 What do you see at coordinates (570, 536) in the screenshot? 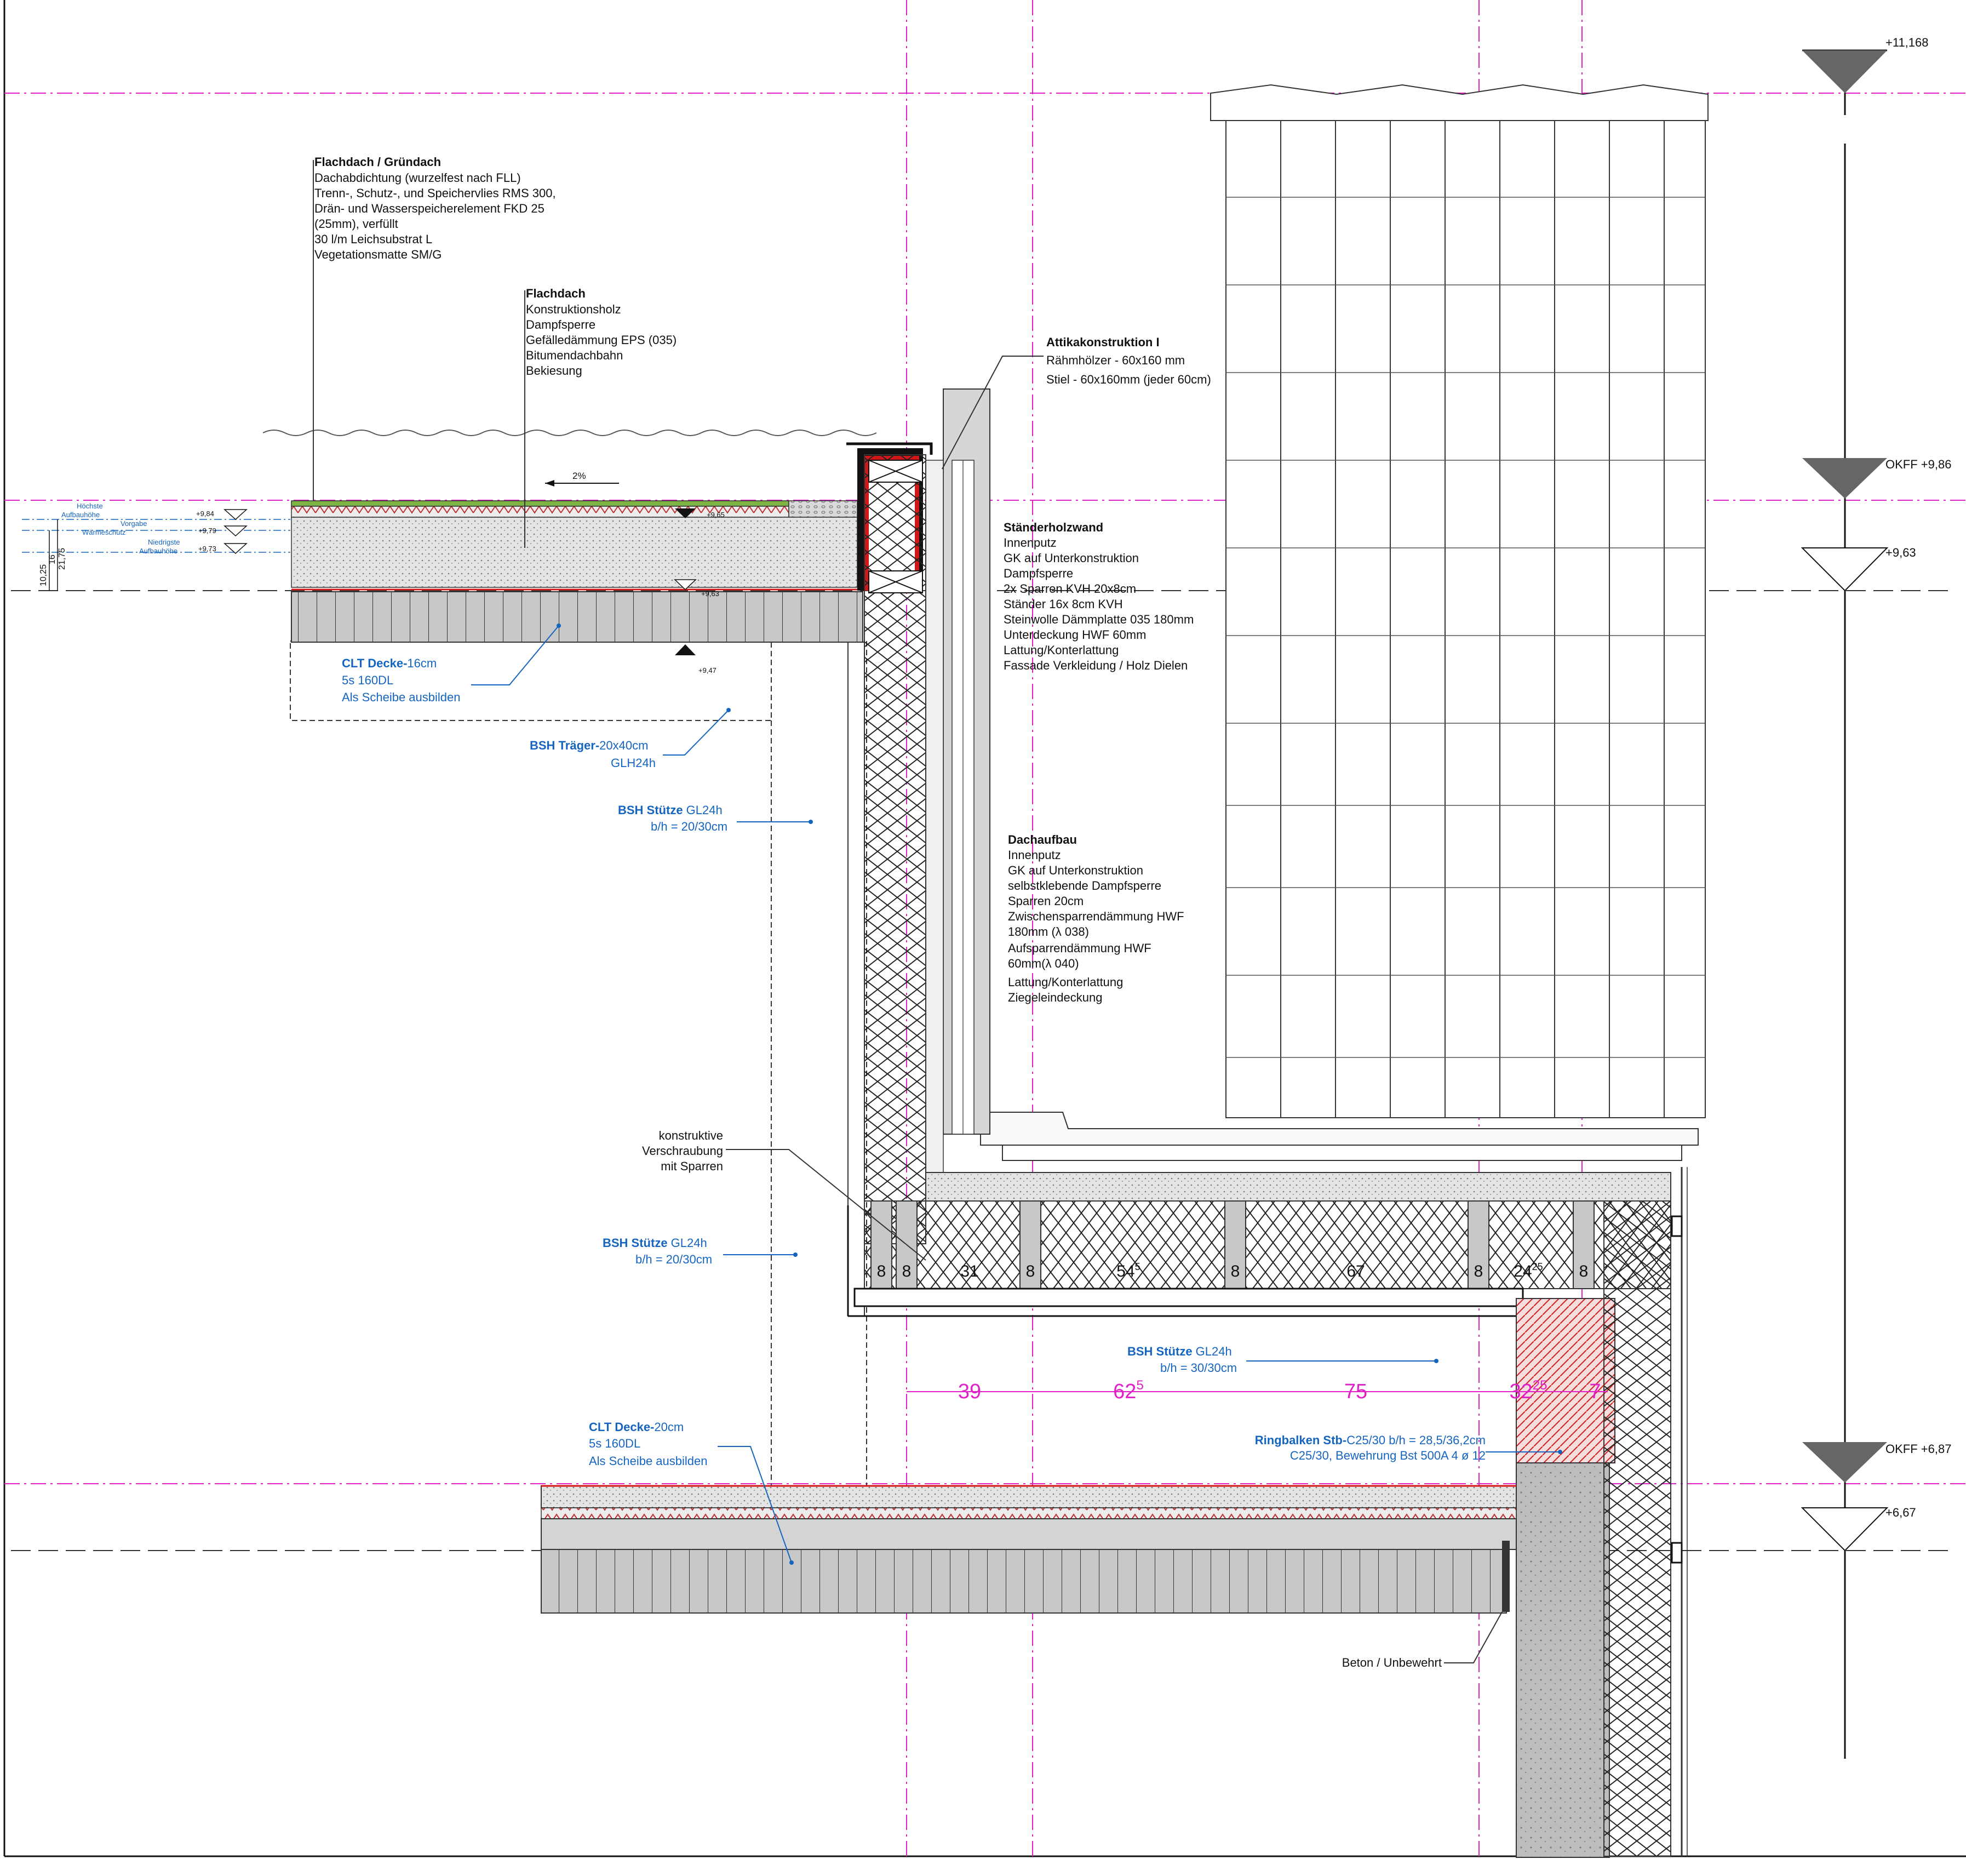
I see `flat-roof-buildup` at bounding box center [570, 536].